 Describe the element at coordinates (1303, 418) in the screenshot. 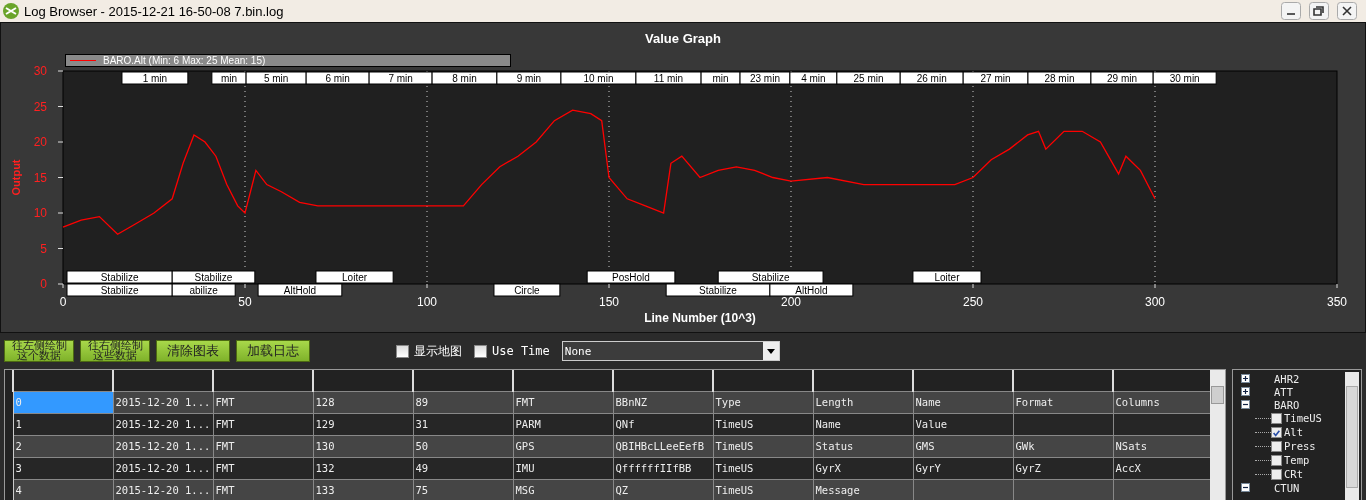

I see `tree-item: TimeUS` at that location.